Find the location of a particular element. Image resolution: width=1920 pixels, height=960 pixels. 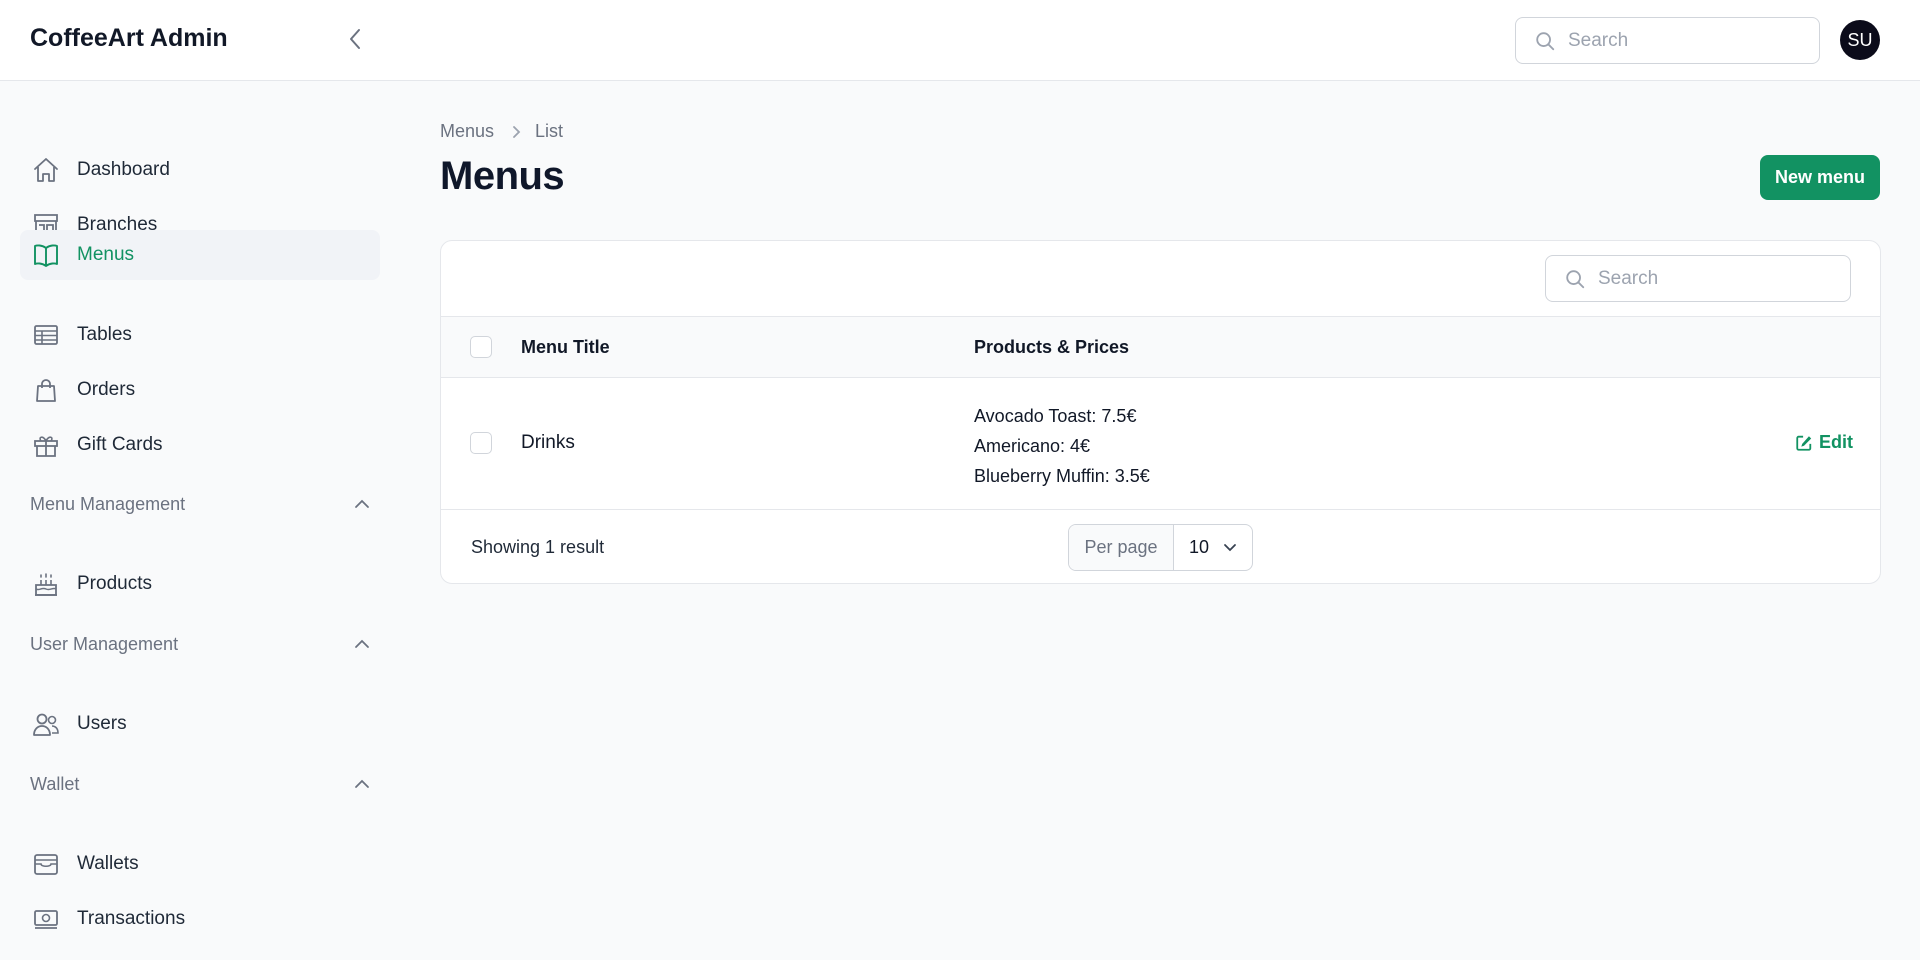

sidebar-item-label: Tables is located at coordinates (104, 334).